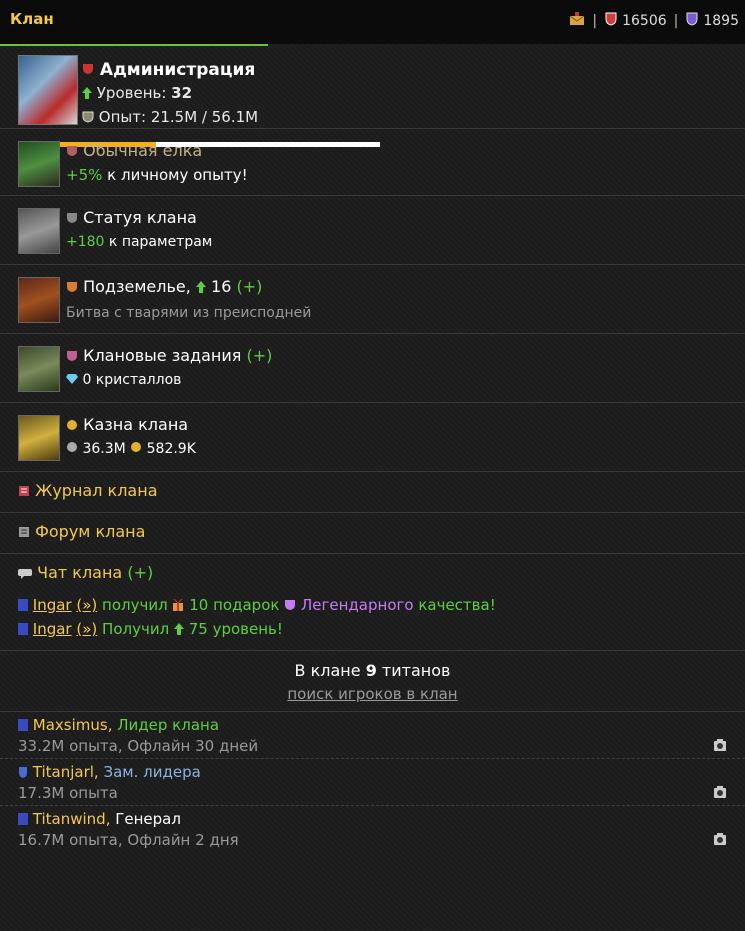 The width and height of the screenshot is (745, 931). Describe the element at coordinates (148, 819) in the screenshot. I see `member-role: Генерал` at that location.